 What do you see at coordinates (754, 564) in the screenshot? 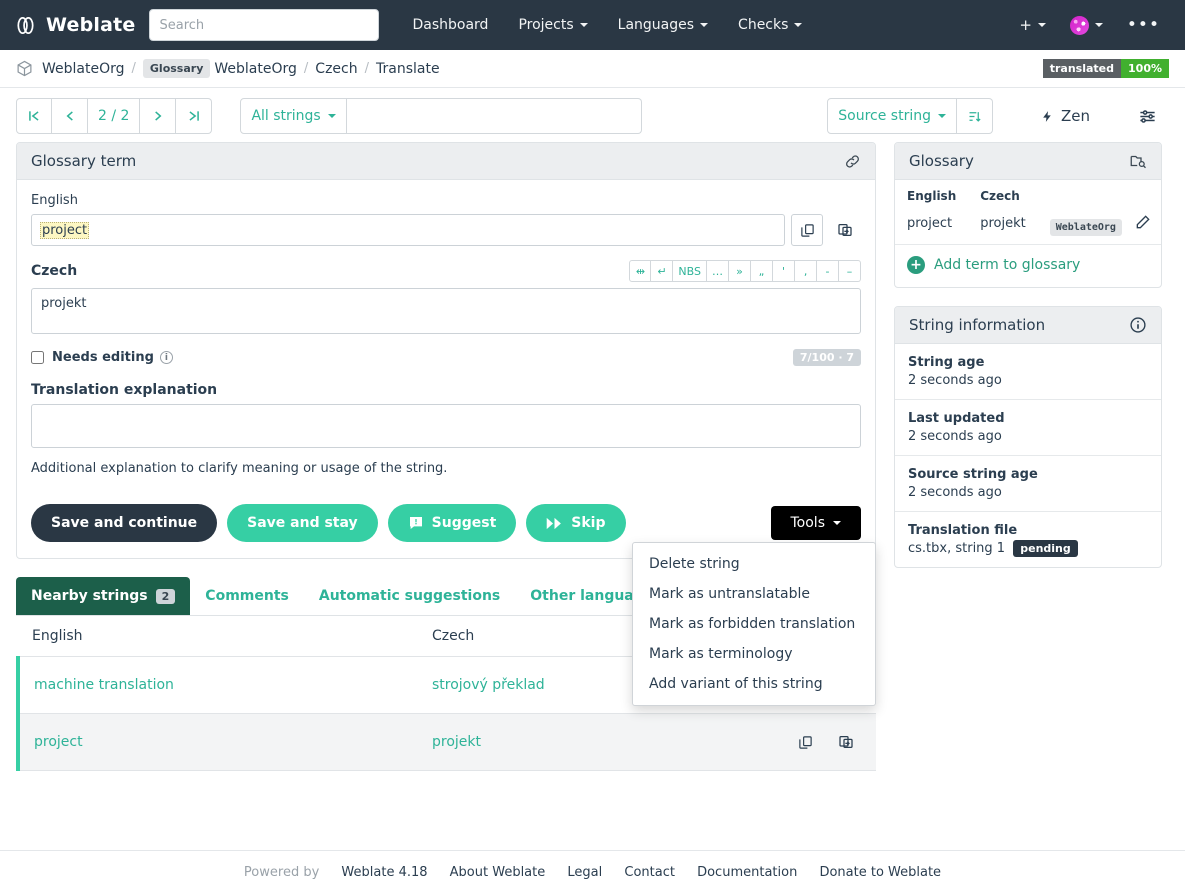
I see `menu-item-delete-string: Delete string` at bounding box center [754, 564].